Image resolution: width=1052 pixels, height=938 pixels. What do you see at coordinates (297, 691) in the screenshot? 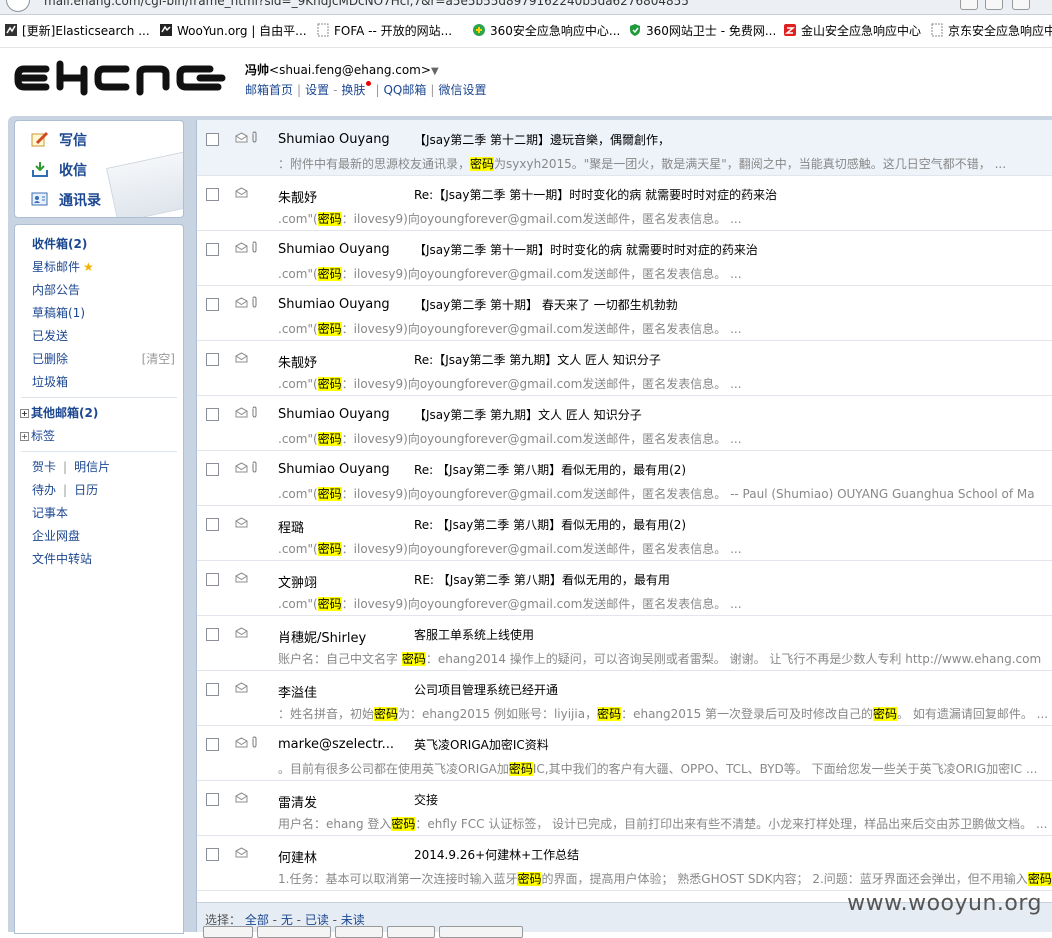
I see `mail-sender: 李溢佳` at bounding box center [297, 691].